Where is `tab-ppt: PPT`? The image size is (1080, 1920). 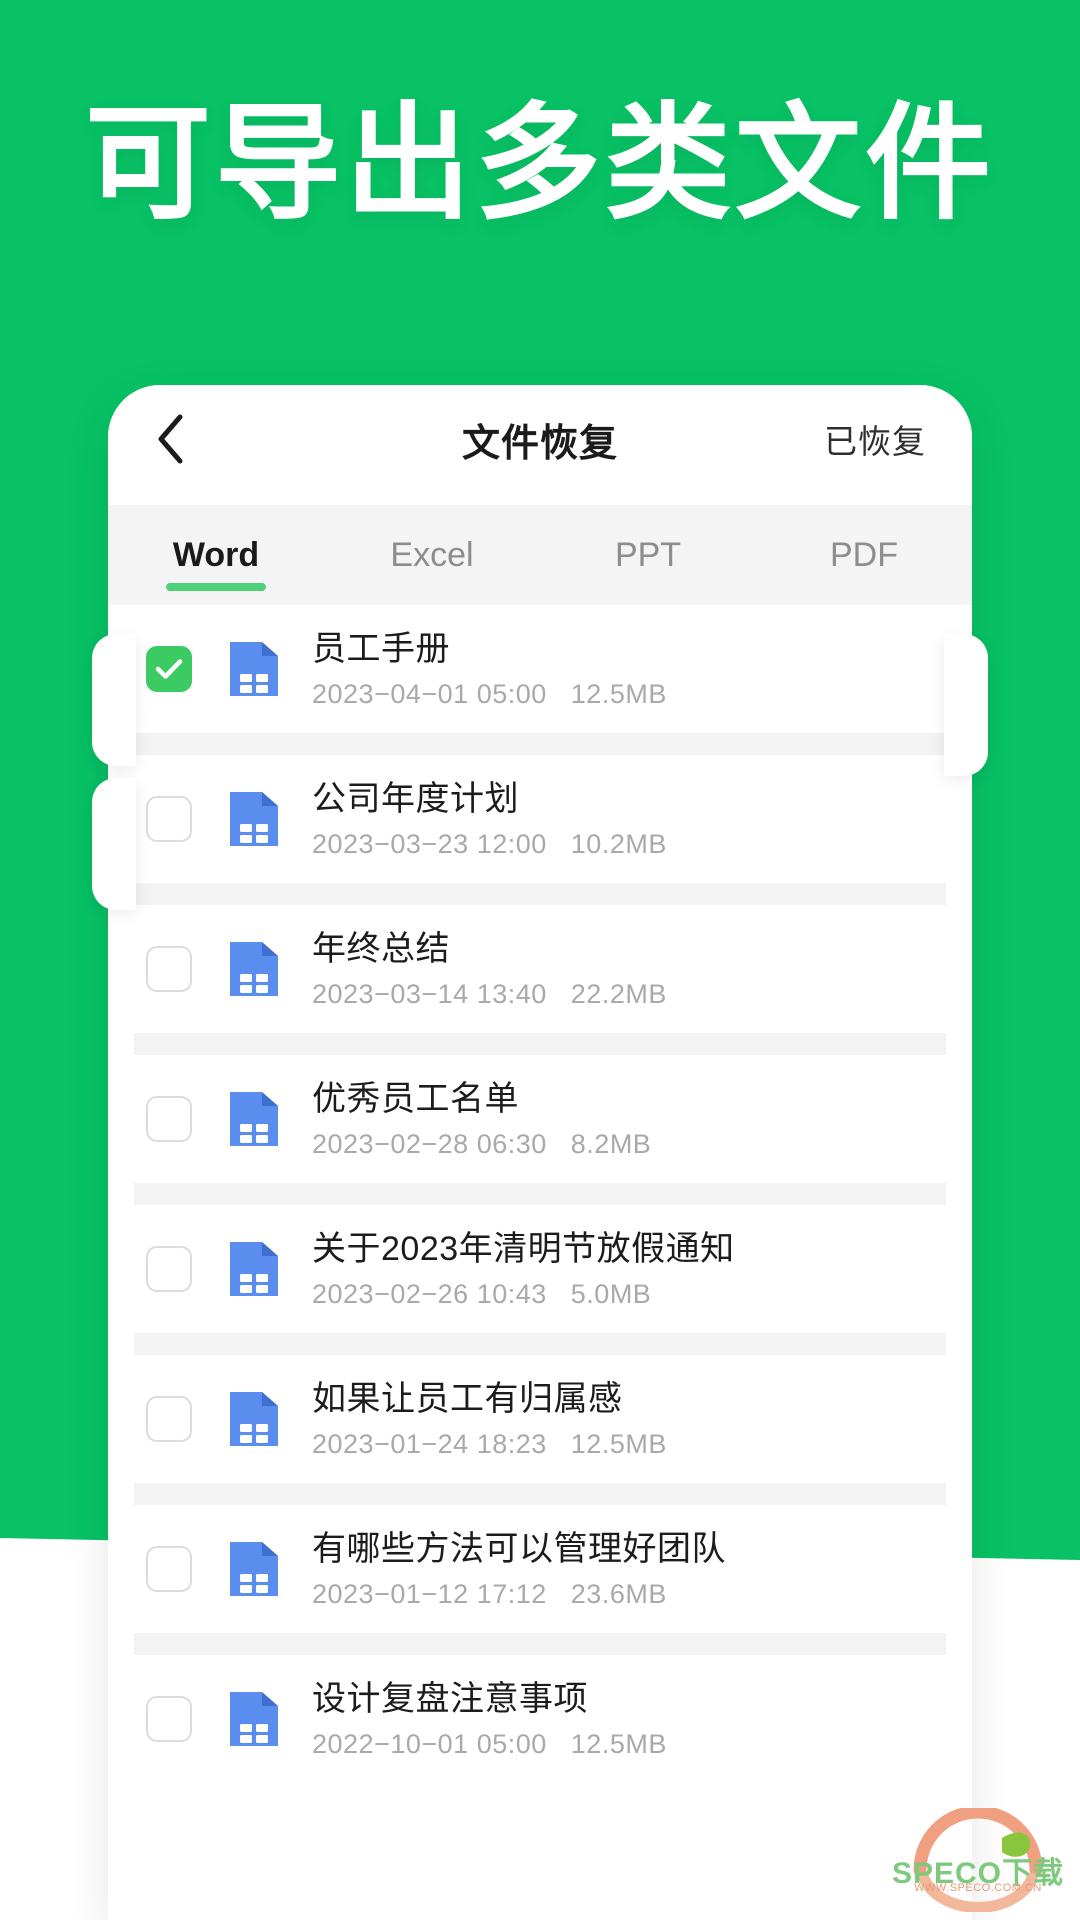
tab-ppt: PPT is located at coordinates (648, 555).